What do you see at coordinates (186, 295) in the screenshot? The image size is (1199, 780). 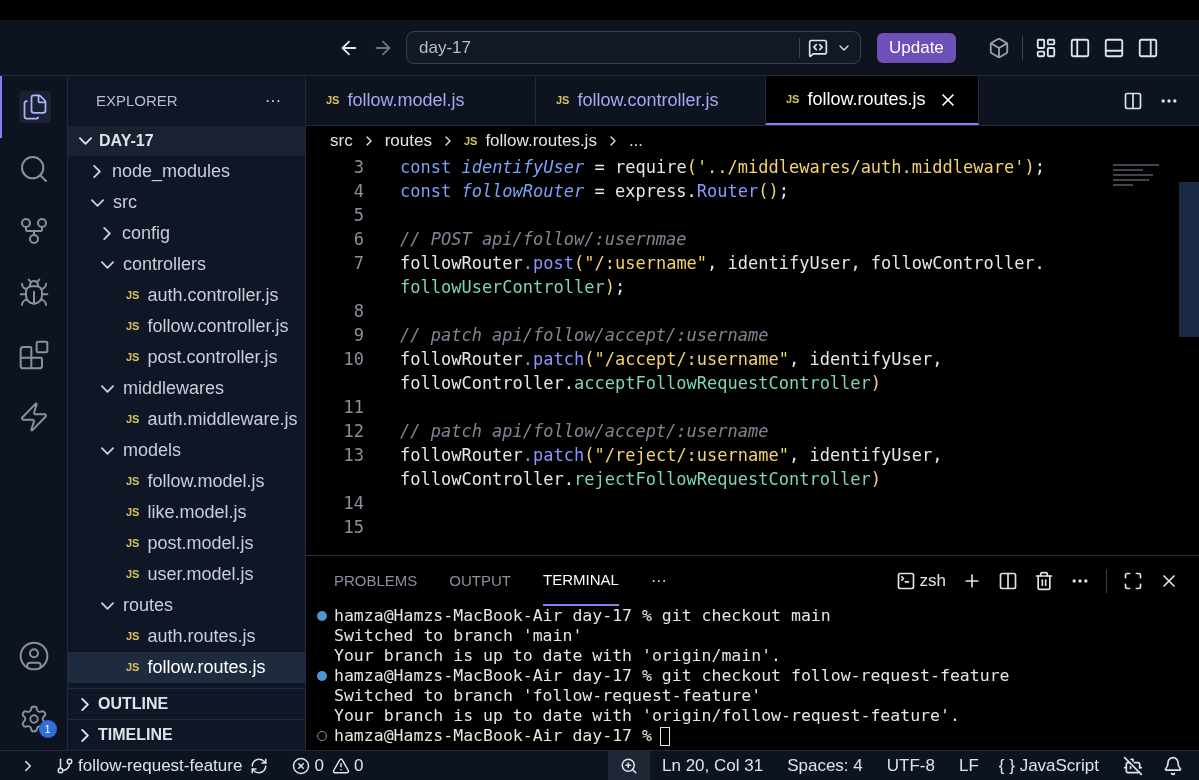 I see `file-item: JS auth.controller.js` at bounding box center [186, 295].